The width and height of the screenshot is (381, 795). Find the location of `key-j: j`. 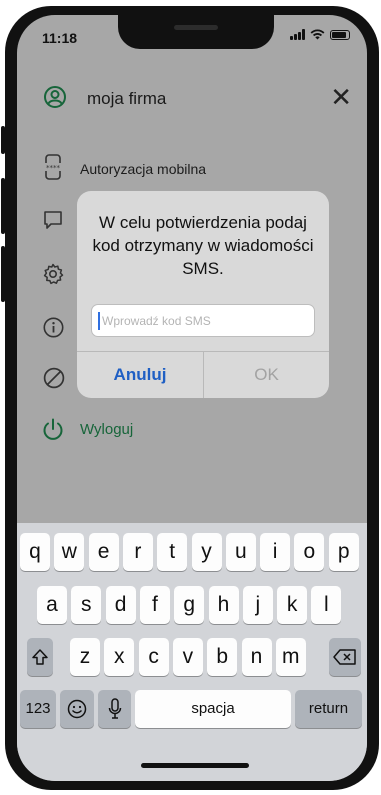

key-j: j is located at coordinates (257, 605).